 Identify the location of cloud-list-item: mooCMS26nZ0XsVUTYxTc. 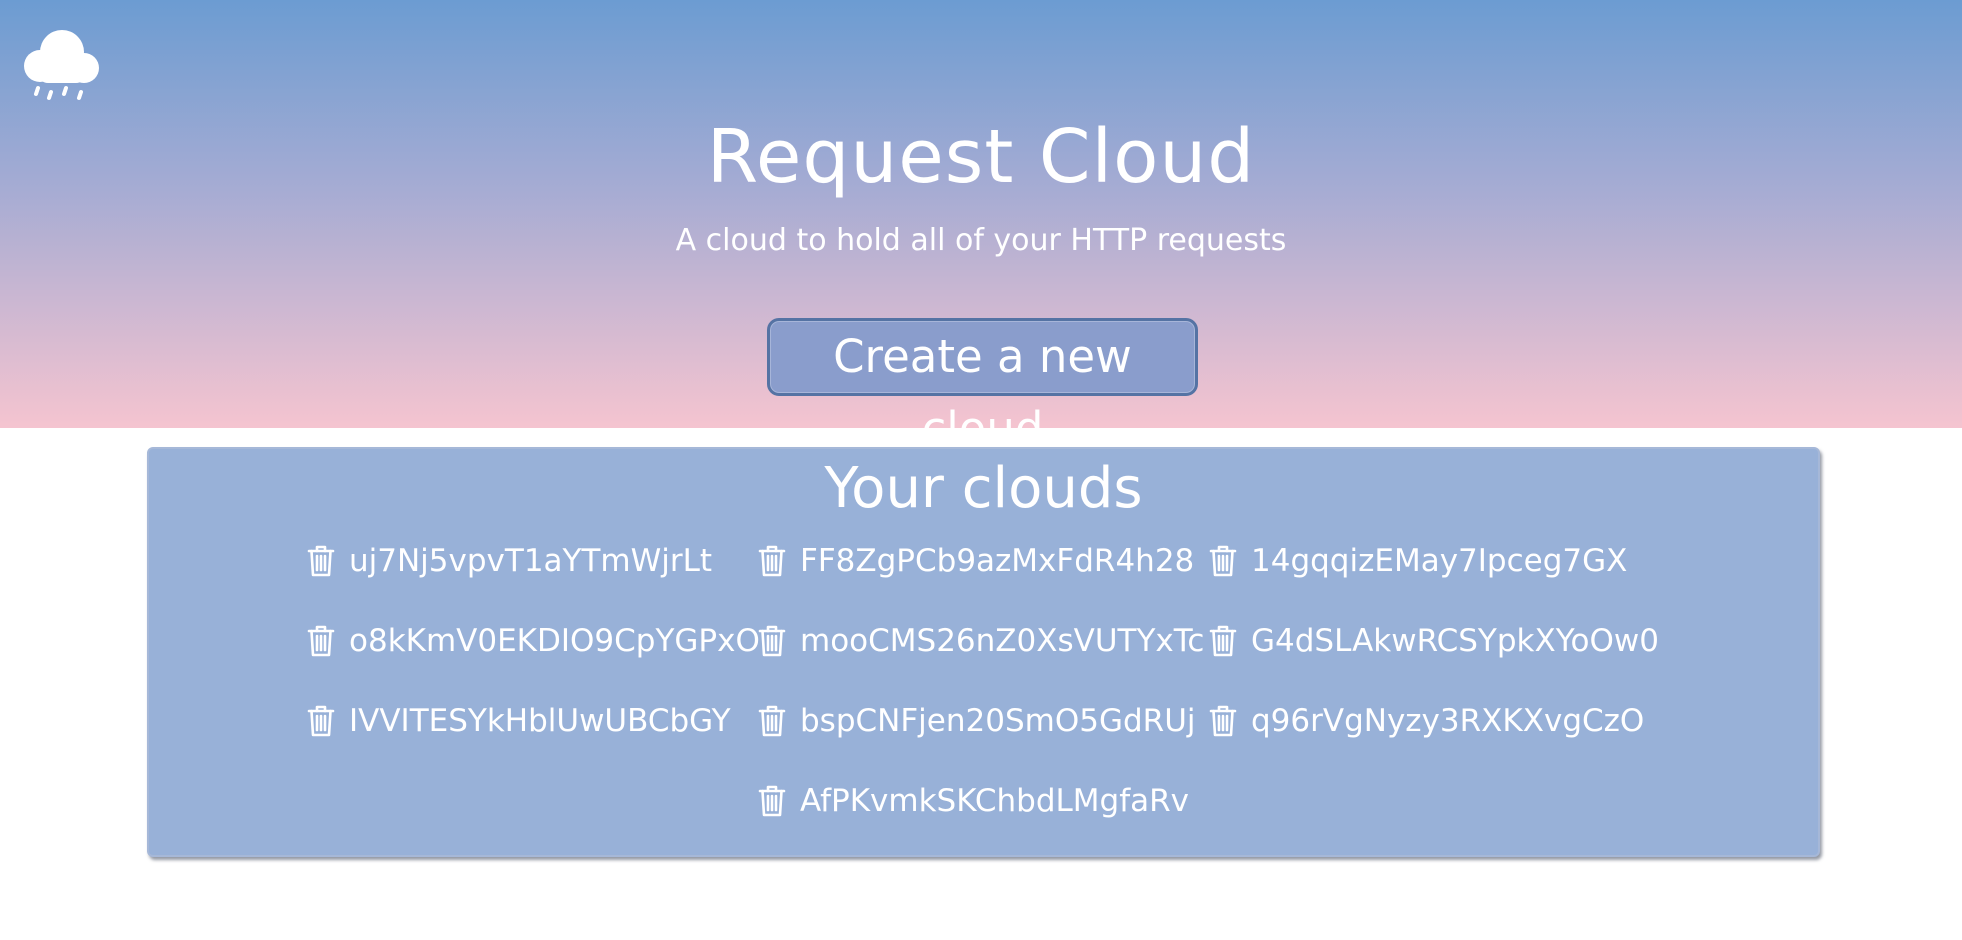
(981, 641).